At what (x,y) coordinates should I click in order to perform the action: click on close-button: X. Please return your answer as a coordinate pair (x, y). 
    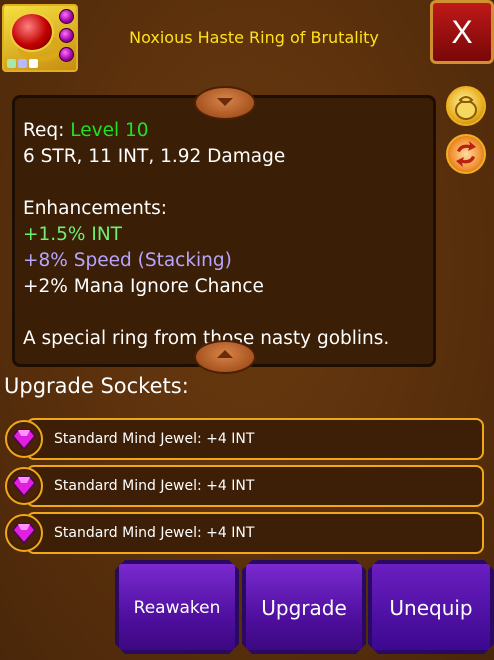
    Looking at the image, I should click on (462, 32).